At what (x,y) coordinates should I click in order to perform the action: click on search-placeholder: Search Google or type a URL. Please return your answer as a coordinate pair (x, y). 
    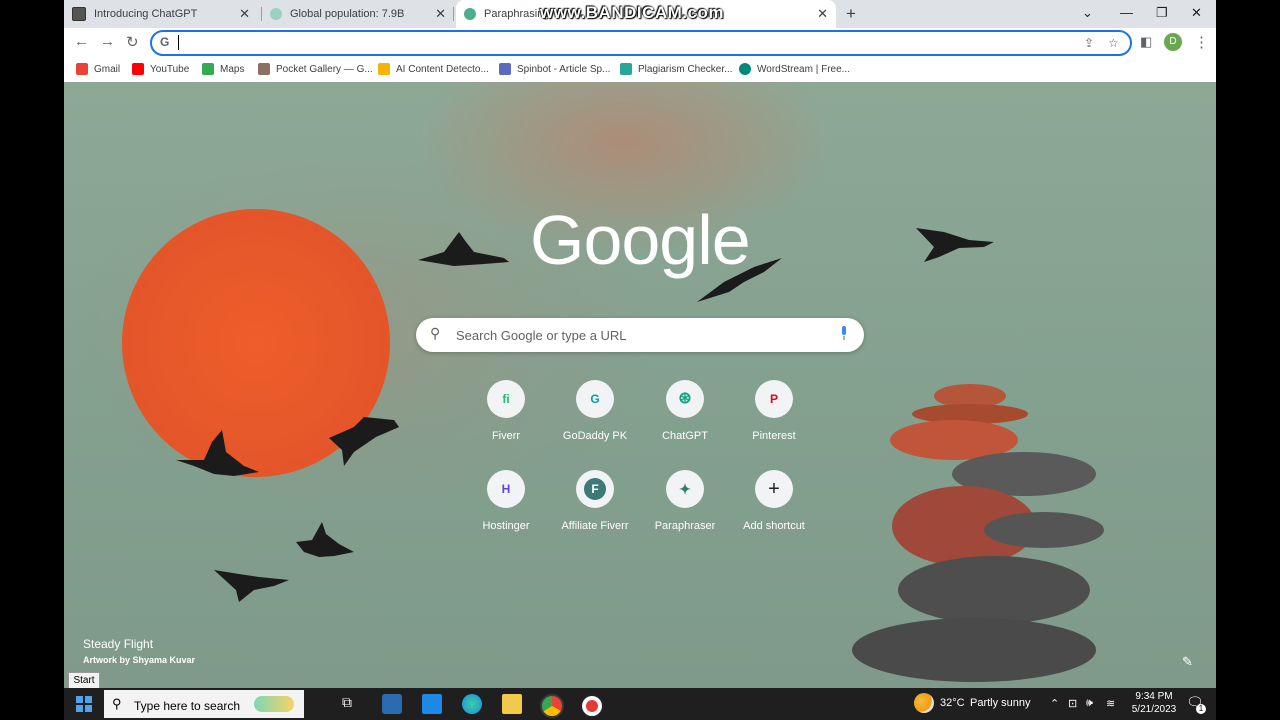
    Looking at the image, I should click on (541, 335).